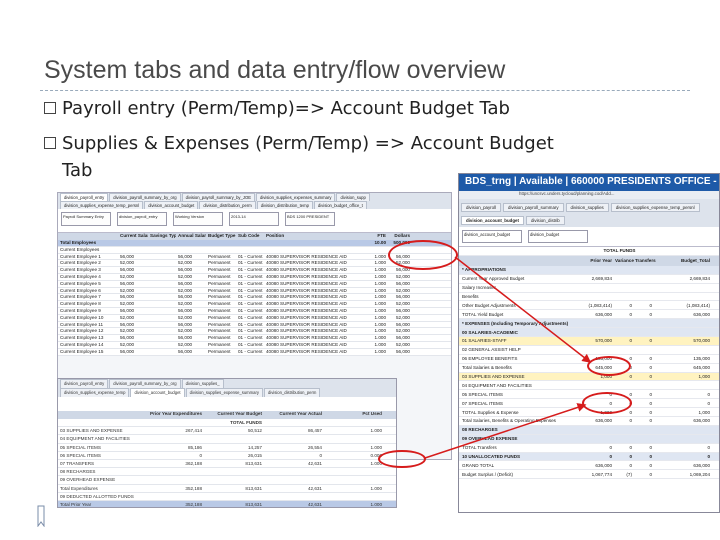 The image size is (720, 540). I want to click on table-cell: Current Employee 13, so click(88, 338).